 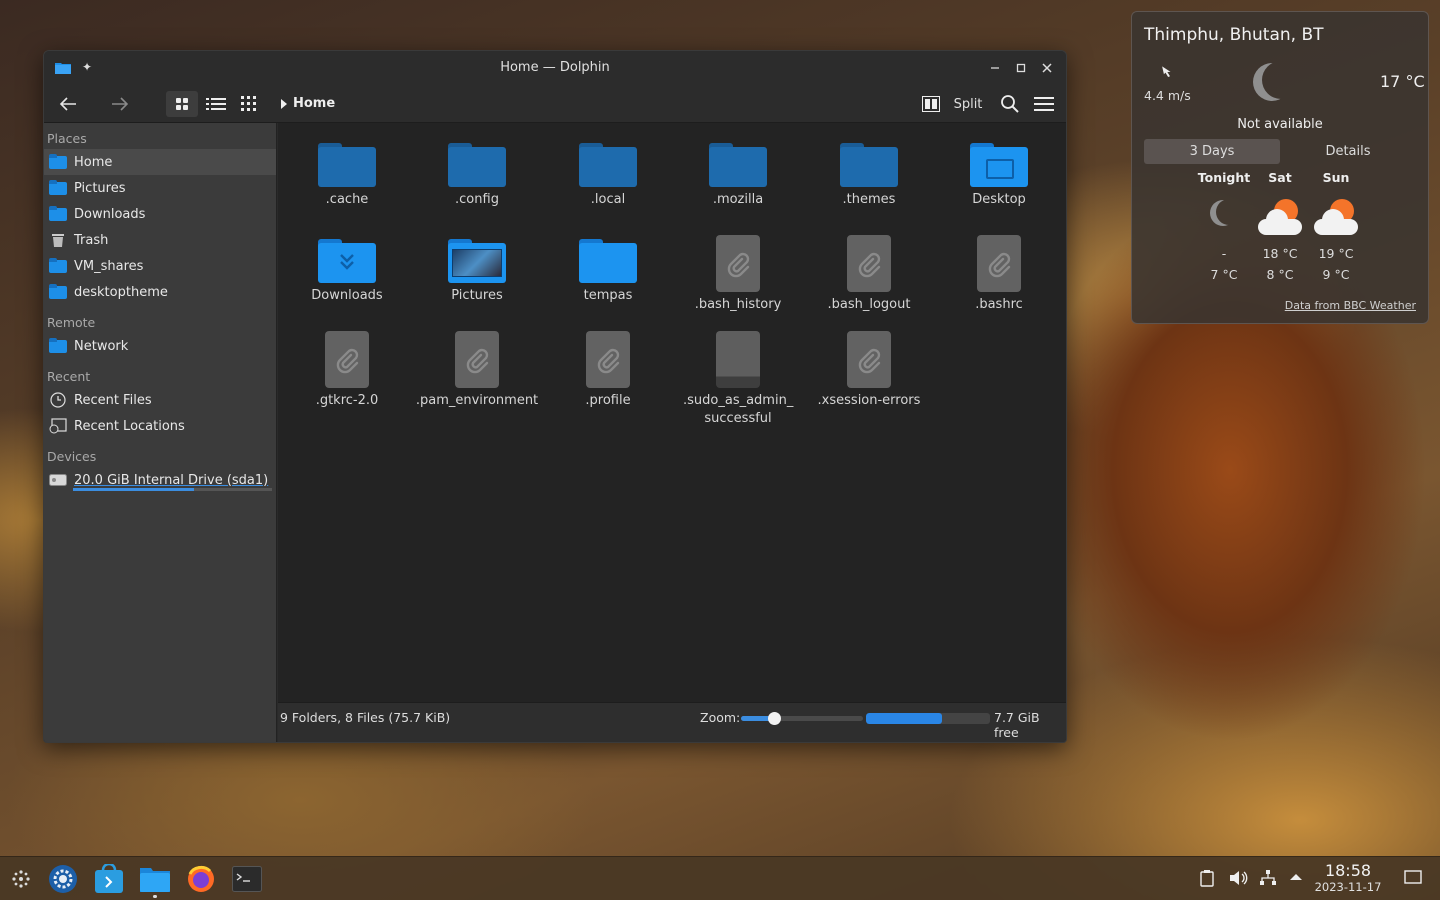 I want to click on system-settings-icon, so click(x=63, y=879).